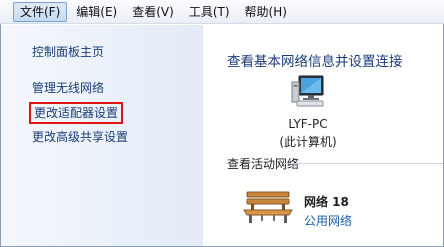  I want to click on menu-bar: 文件(F) 编辑(E) 查看(V) 工具(T) 帮助(H), so click(222, 12).